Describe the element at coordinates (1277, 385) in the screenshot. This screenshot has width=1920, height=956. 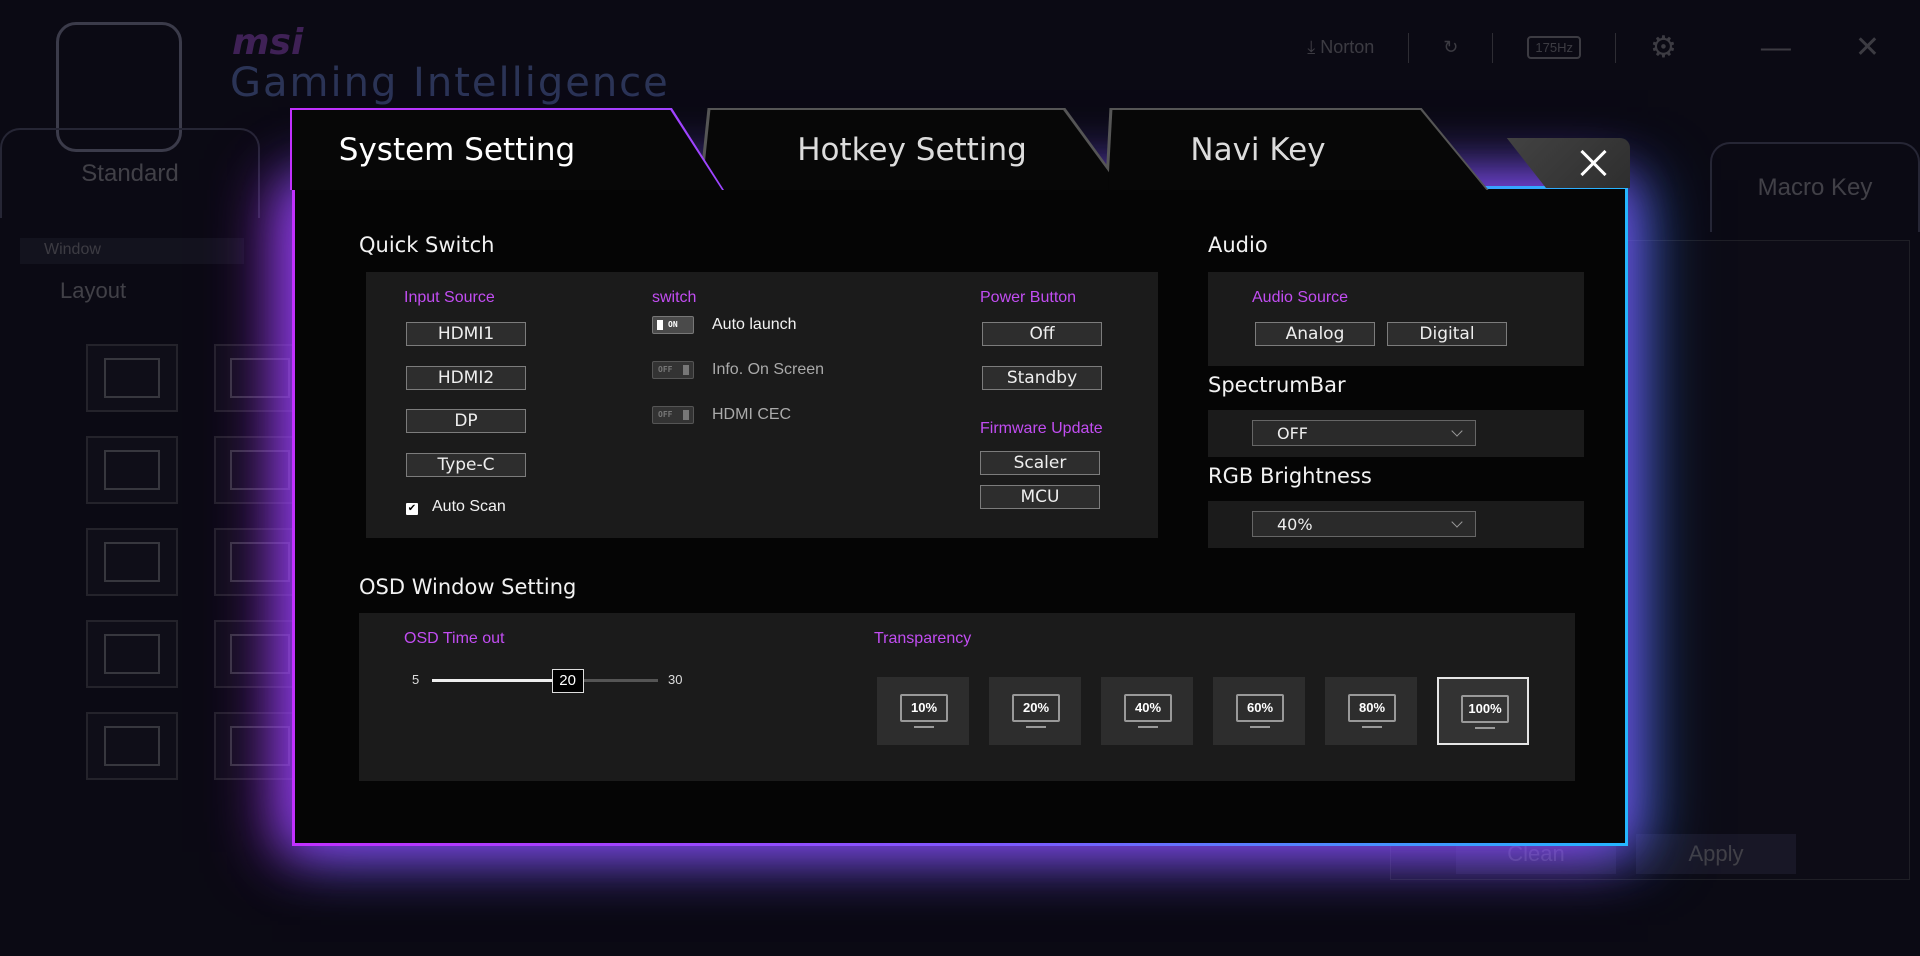
I see `spectrumbar-title: SpectrumBar` at that location.